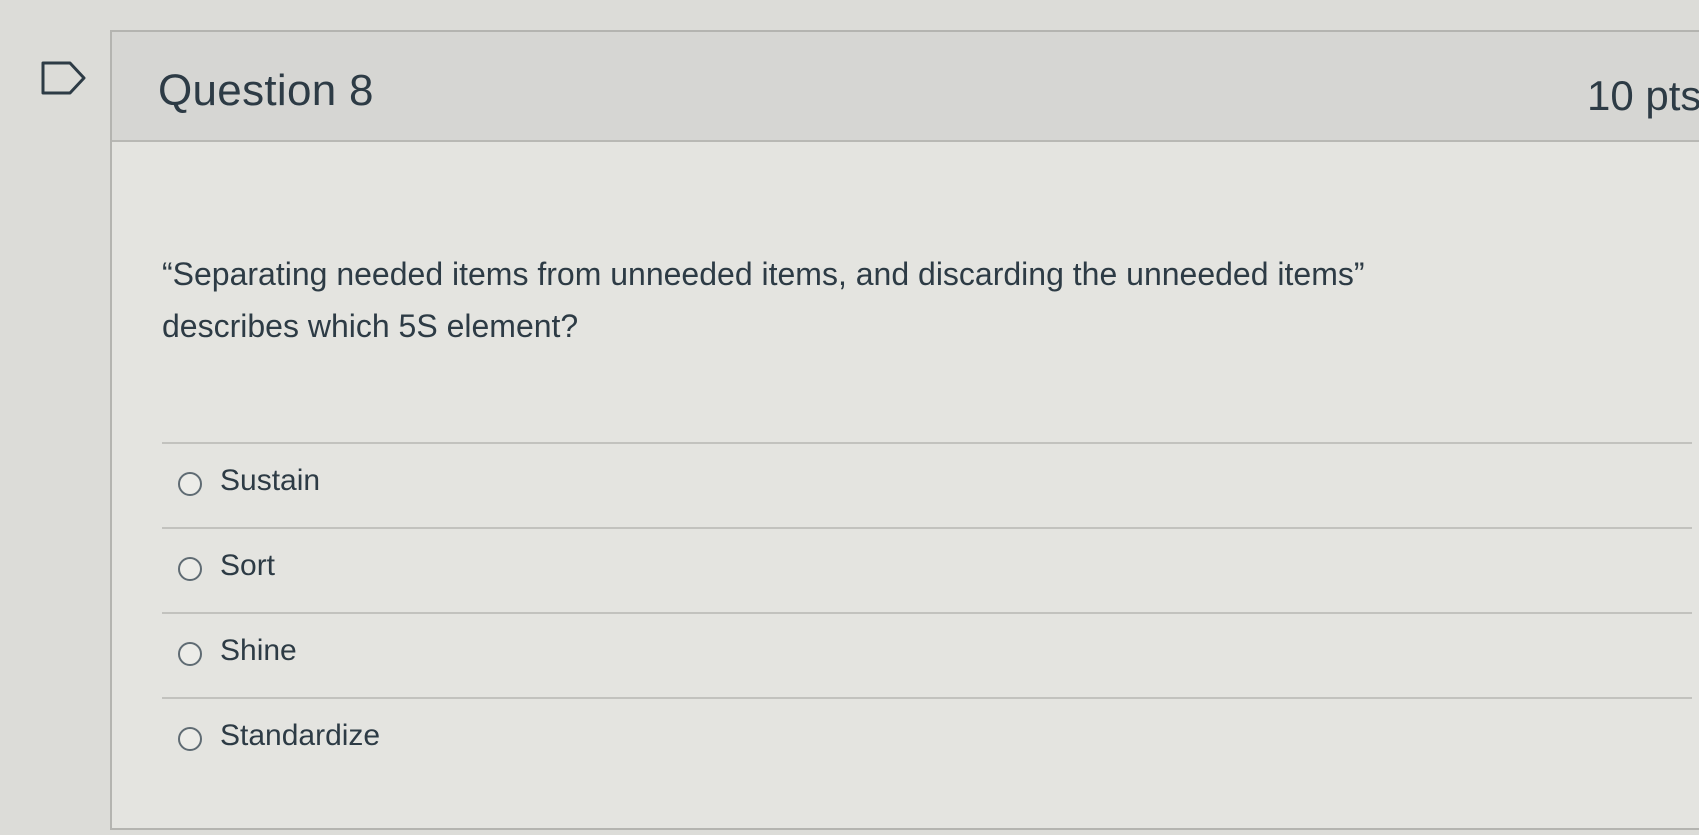 Image resolution: width=1699 pixels, height=835 pixels. What do you see at coordinates (927, 569) in the screenshot?
I see `answer-option-sort: Sort` at bounding box center [927, 569].